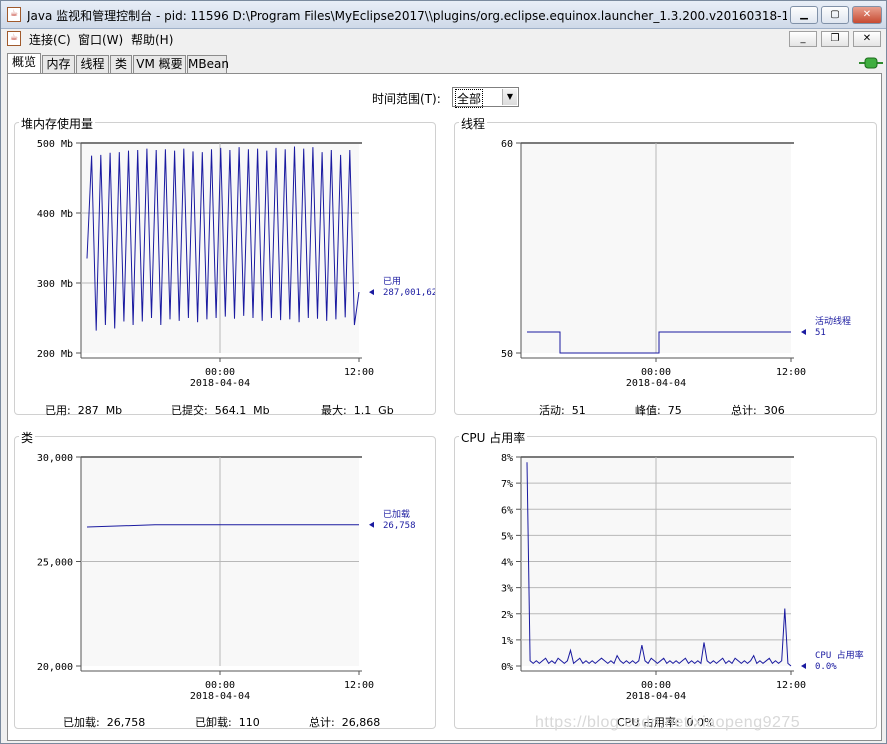 The image size is (887, 744). I want to click on classes-y-tick-label: 20,000, so click(55, 667).